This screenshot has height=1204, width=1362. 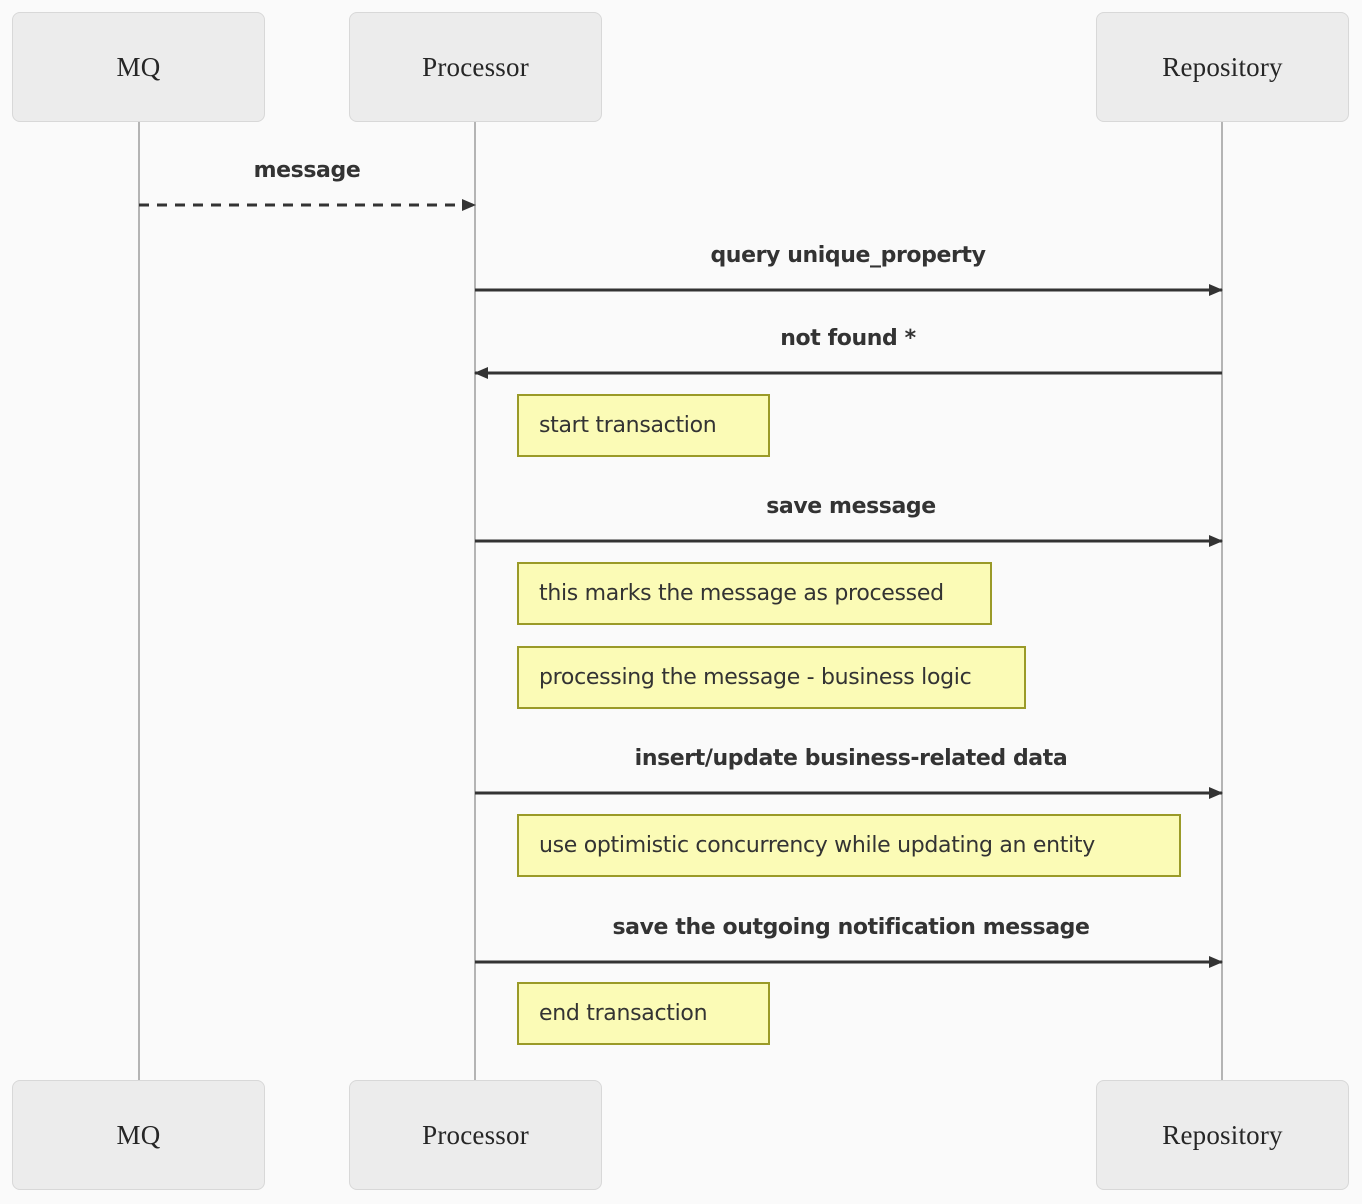 I want to click on note-box-1: this marks the message as processed, so click(x=754, y=593).